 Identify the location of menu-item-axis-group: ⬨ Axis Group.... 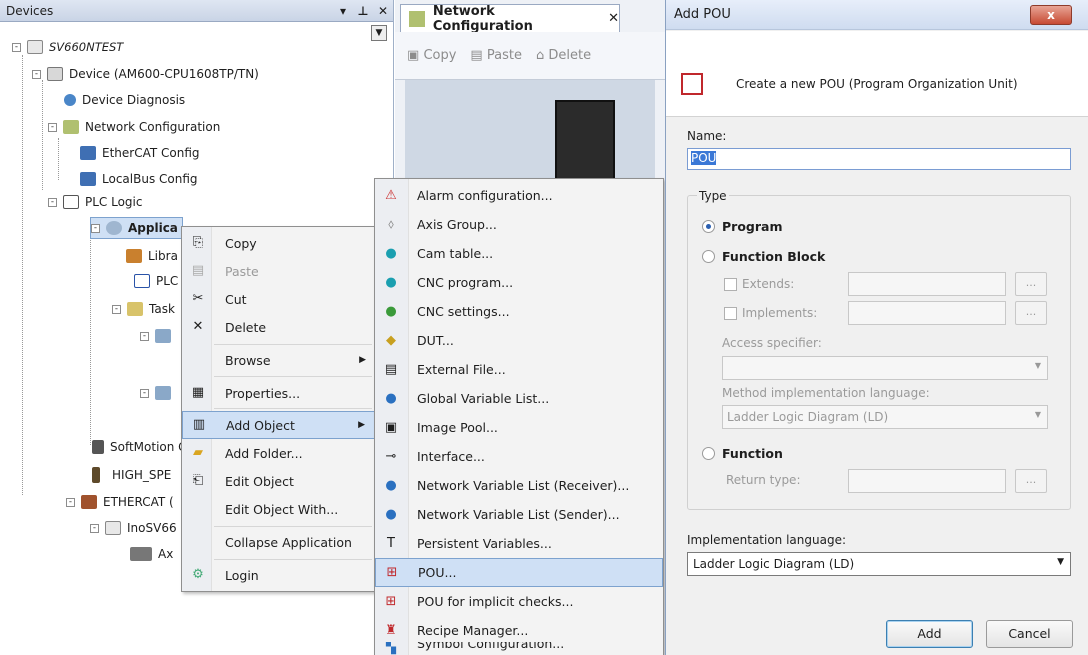
(519, 224).